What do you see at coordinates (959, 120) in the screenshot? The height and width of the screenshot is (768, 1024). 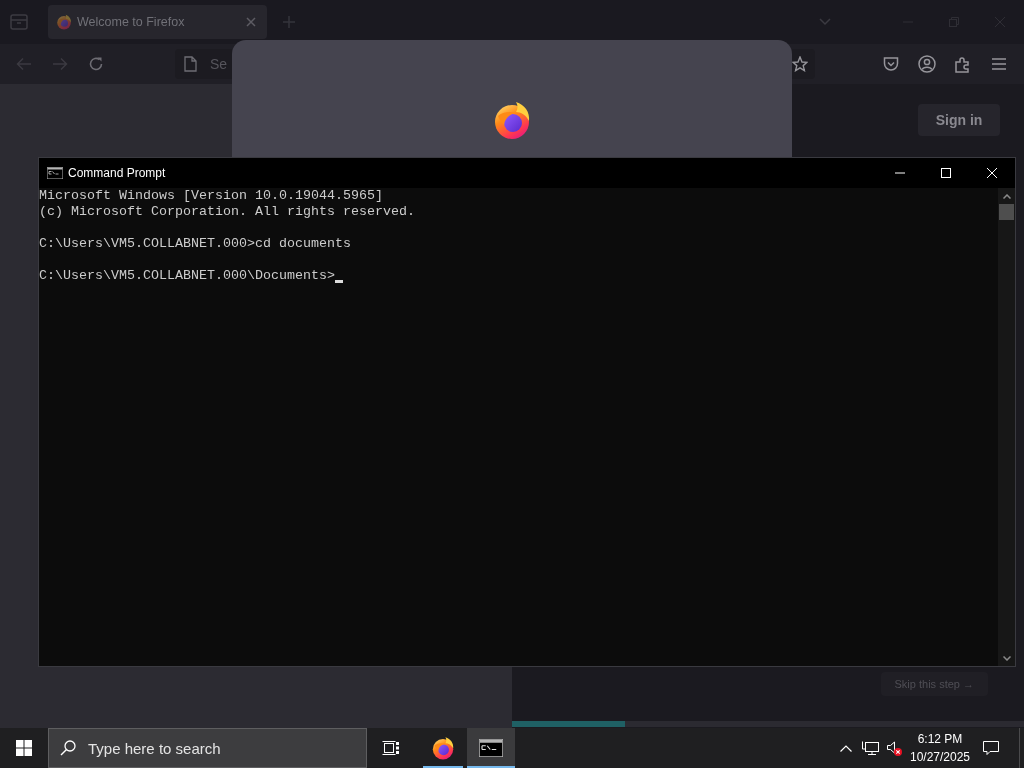 I see `sign-in-button: Sign in` at bounding box center [959, 120].